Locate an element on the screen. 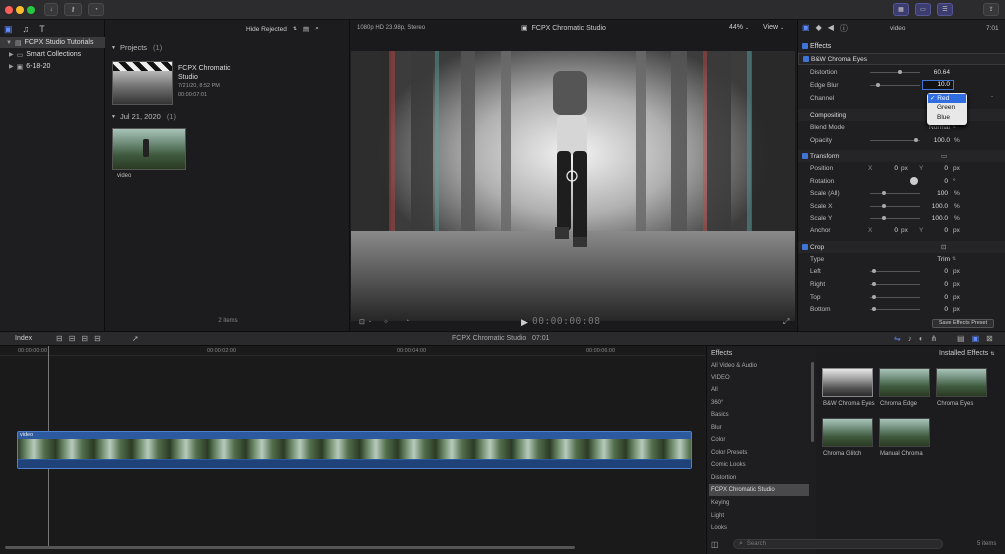 The height and width of the screenshot is (554, 1005). effect-category-item: Color Presets is located at coordinates (759, 453).